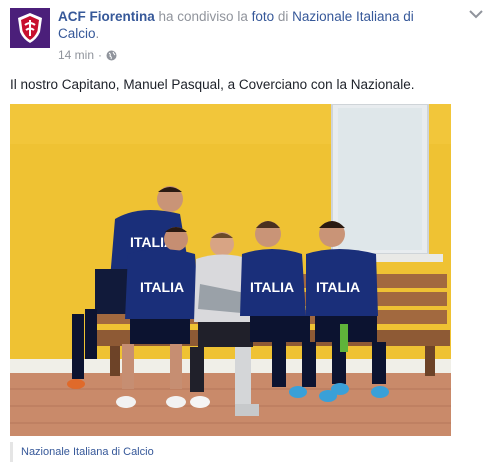 The image size is (491, 463). I want to click on headline-period: ., so click(97, 33).